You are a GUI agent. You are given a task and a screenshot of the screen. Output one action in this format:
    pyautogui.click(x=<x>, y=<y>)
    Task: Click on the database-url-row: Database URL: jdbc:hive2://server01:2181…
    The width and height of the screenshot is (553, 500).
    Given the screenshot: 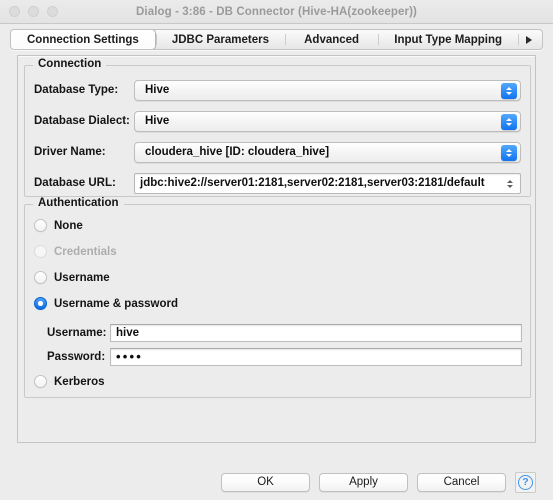 What is the action you would take?
    pyautogui.click(x=277, y=183)
    